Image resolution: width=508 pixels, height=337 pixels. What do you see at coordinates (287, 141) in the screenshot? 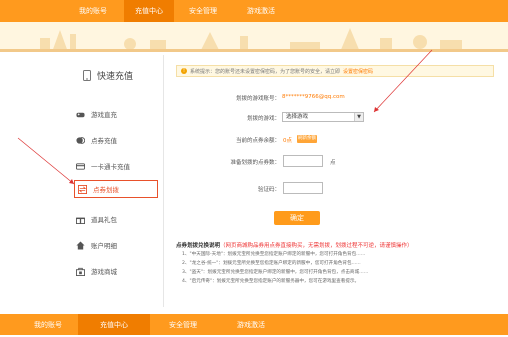
I see `balance-value: 0点` at bounding box center [287, 141].